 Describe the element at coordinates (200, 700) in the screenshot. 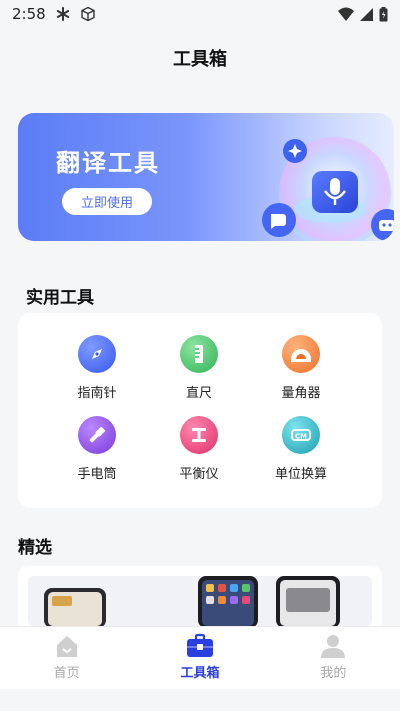

I see `gesture-area` at that location.